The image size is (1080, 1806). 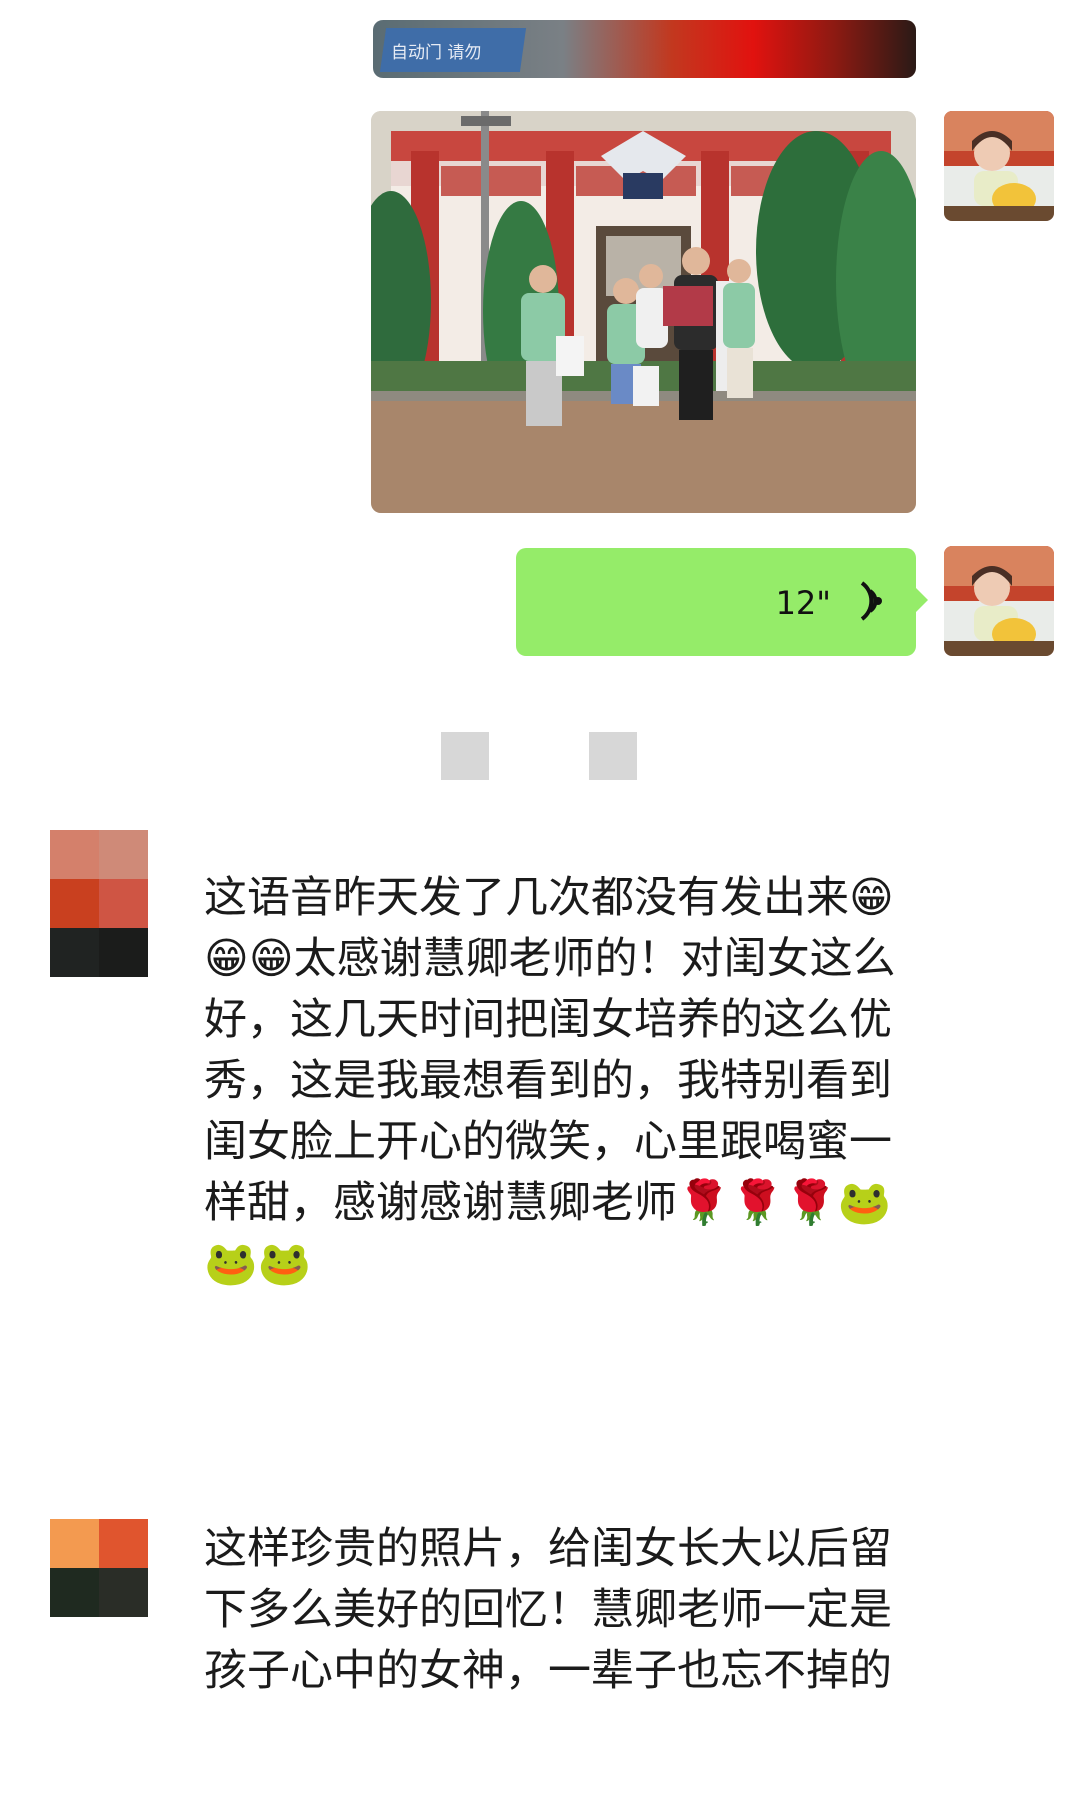 I want to click on voice-message-bubble: 12", so click(x=722, y=602).